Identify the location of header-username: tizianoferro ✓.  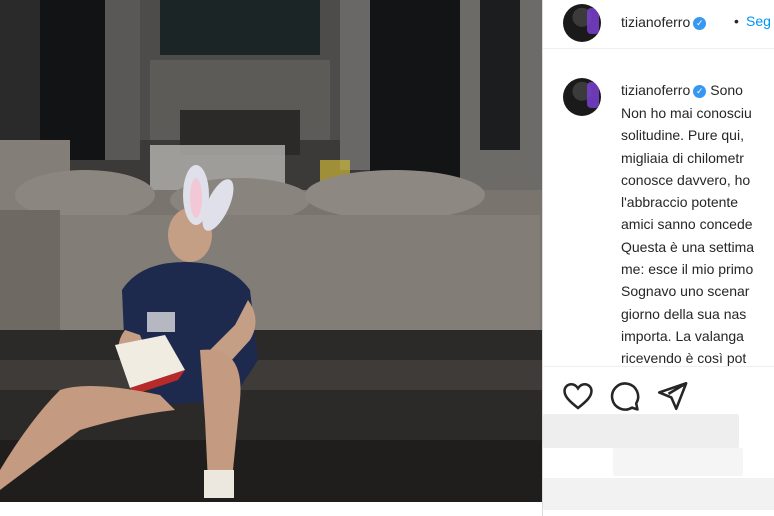
(664, 22).